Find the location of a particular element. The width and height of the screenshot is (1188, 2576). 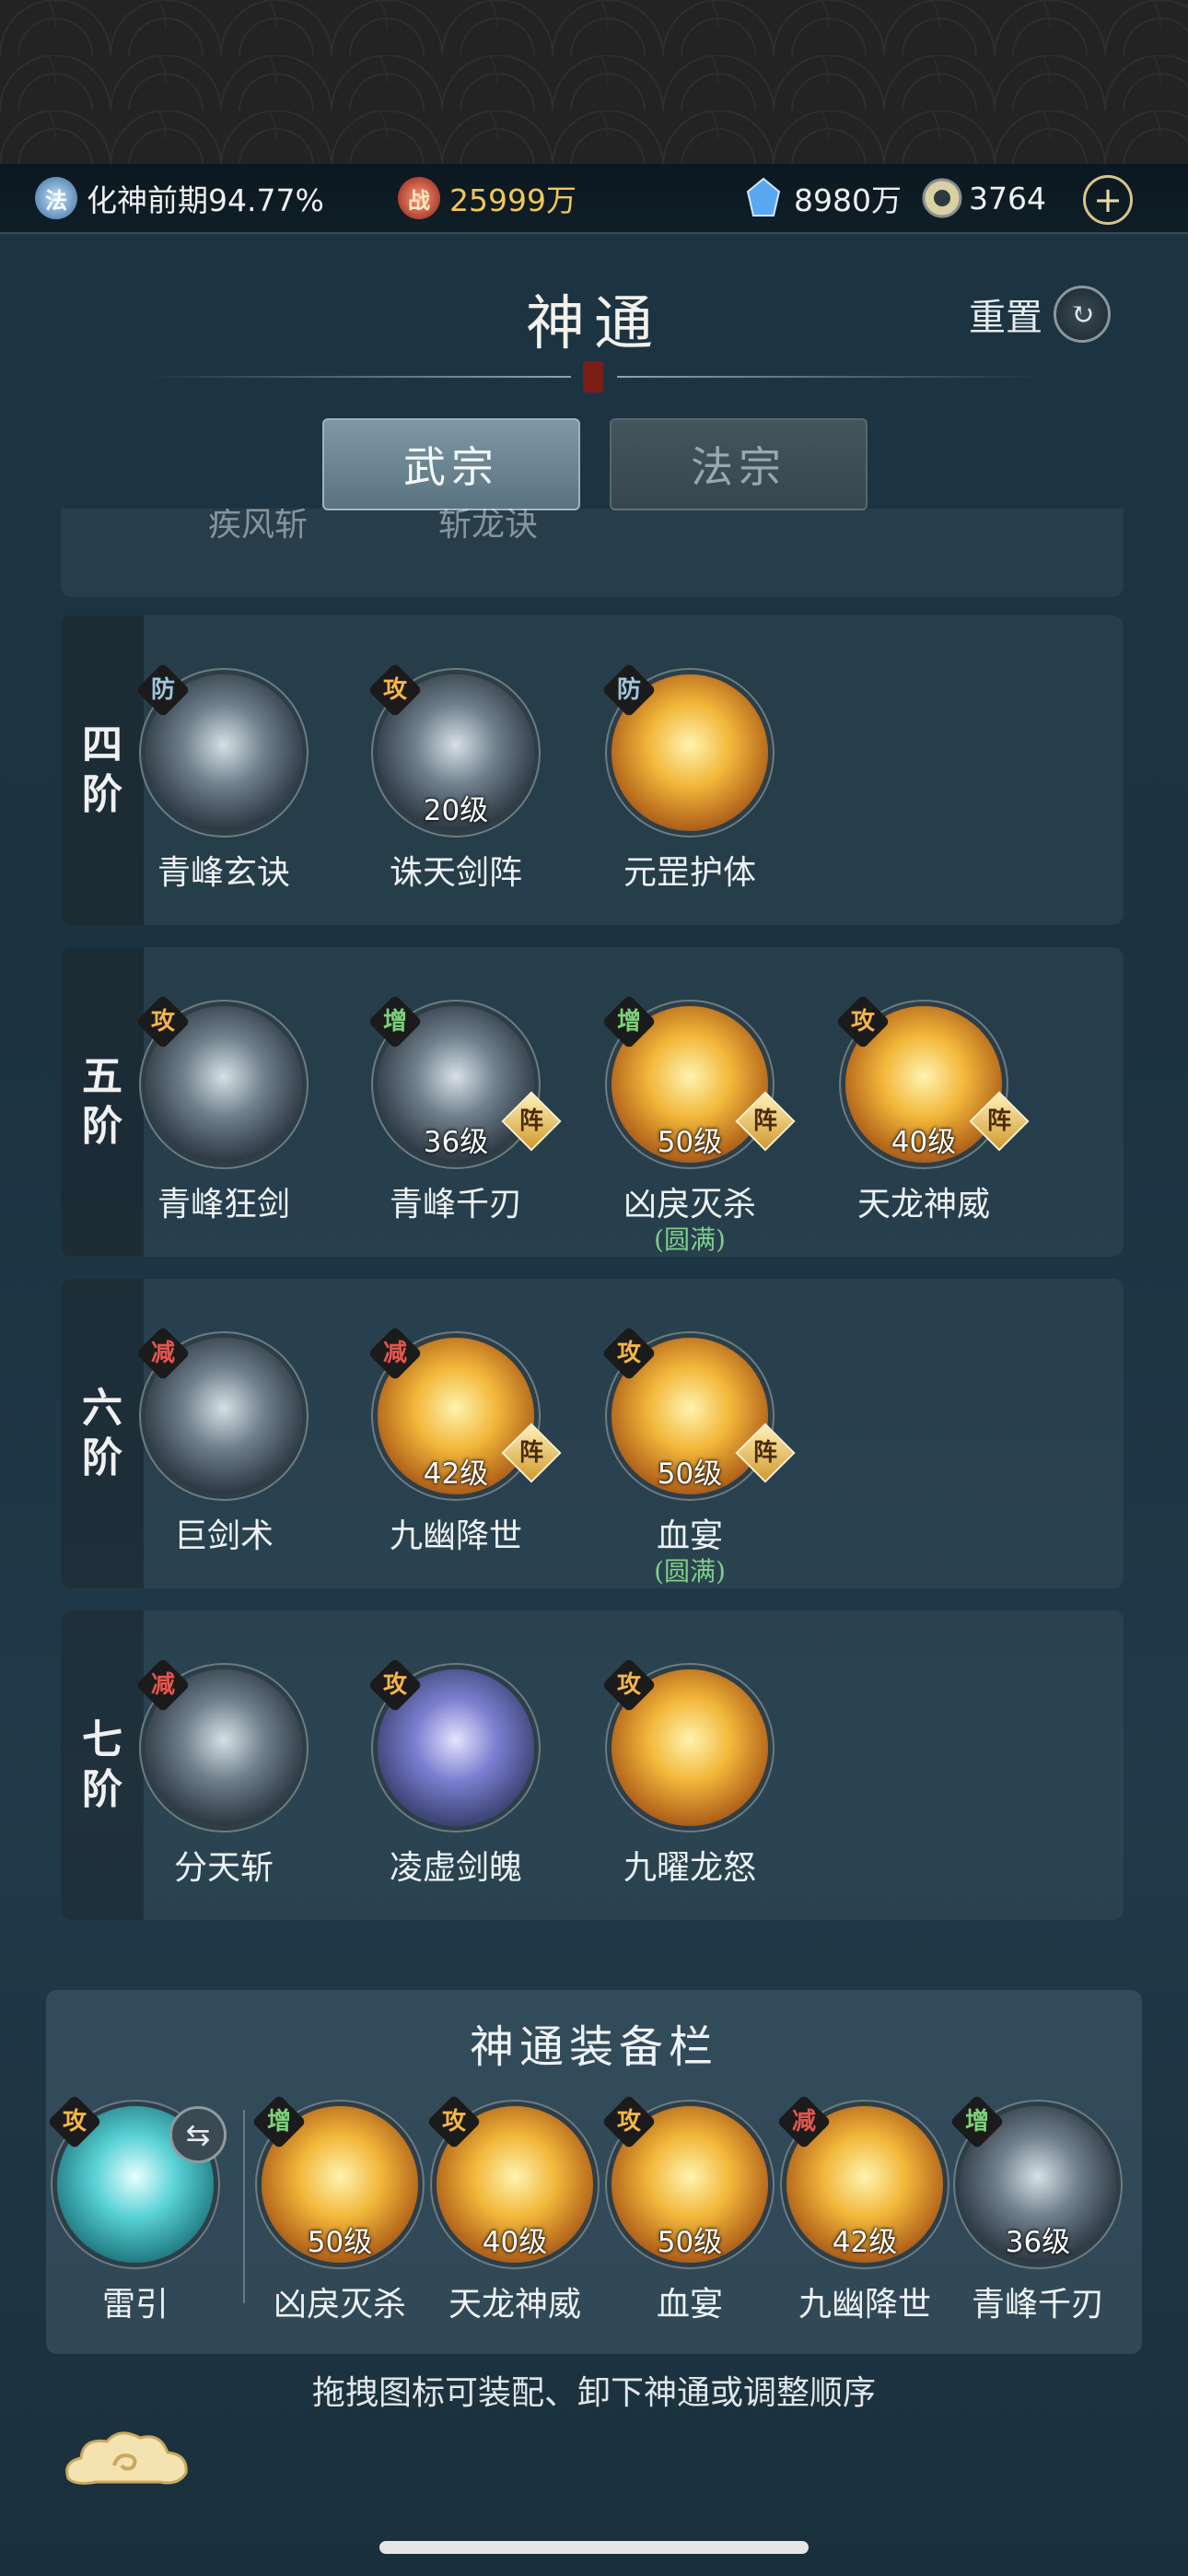

tier-label-char: 六 is located at coordinates (102, 1408).